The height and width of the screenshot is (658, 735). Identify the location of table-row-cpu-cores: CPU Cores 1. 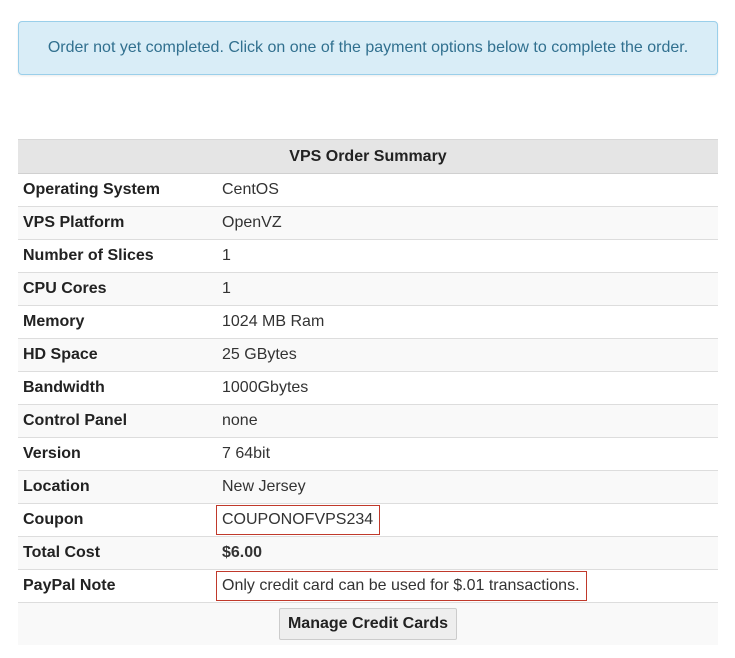
(368, 289).